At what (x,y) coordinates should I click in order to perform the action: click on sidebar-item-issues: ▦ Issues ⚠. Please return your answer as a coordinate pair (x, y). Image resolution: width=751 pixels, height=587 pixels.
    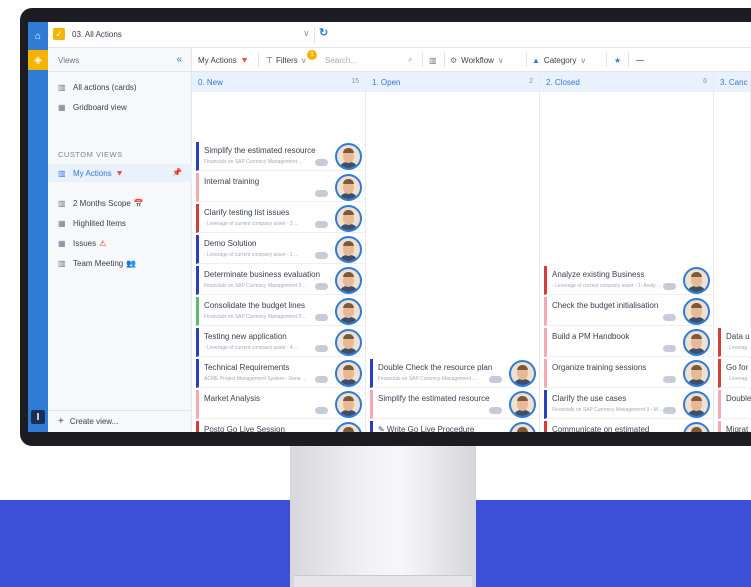
    Looking at the image, I should click on (120, 243).